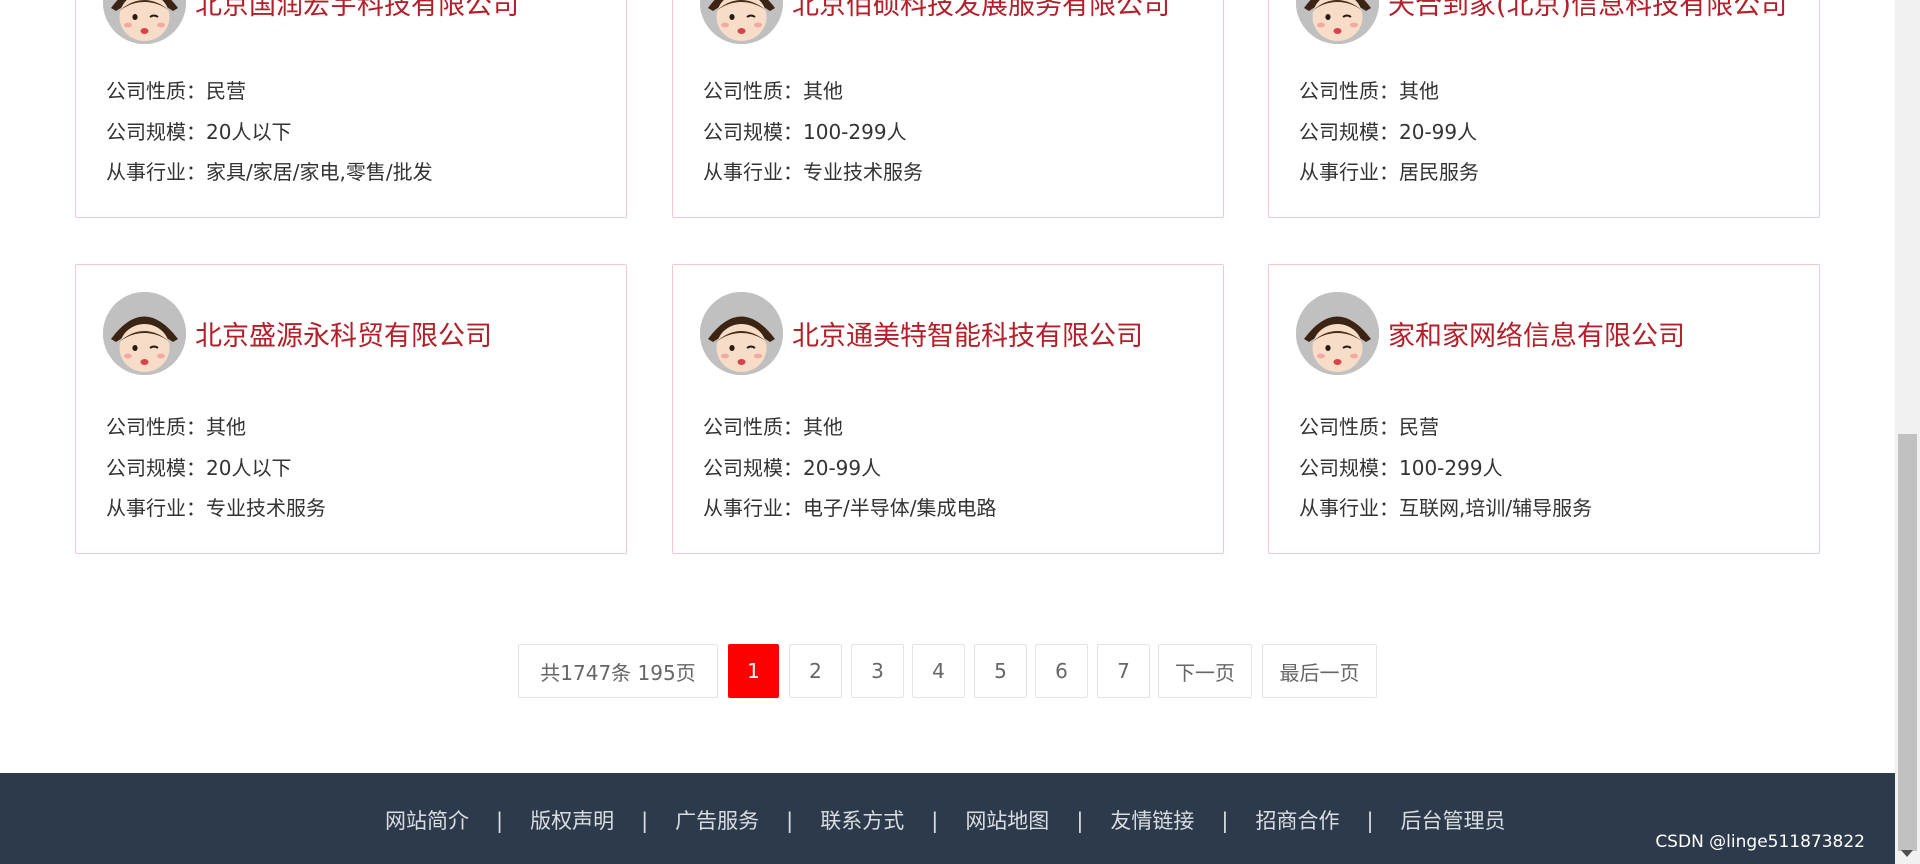  What do you see at coordinates (1319, 671) in the screenshot?
I see `last-page-button: 最后一页` at bounding box center [1319, 671].